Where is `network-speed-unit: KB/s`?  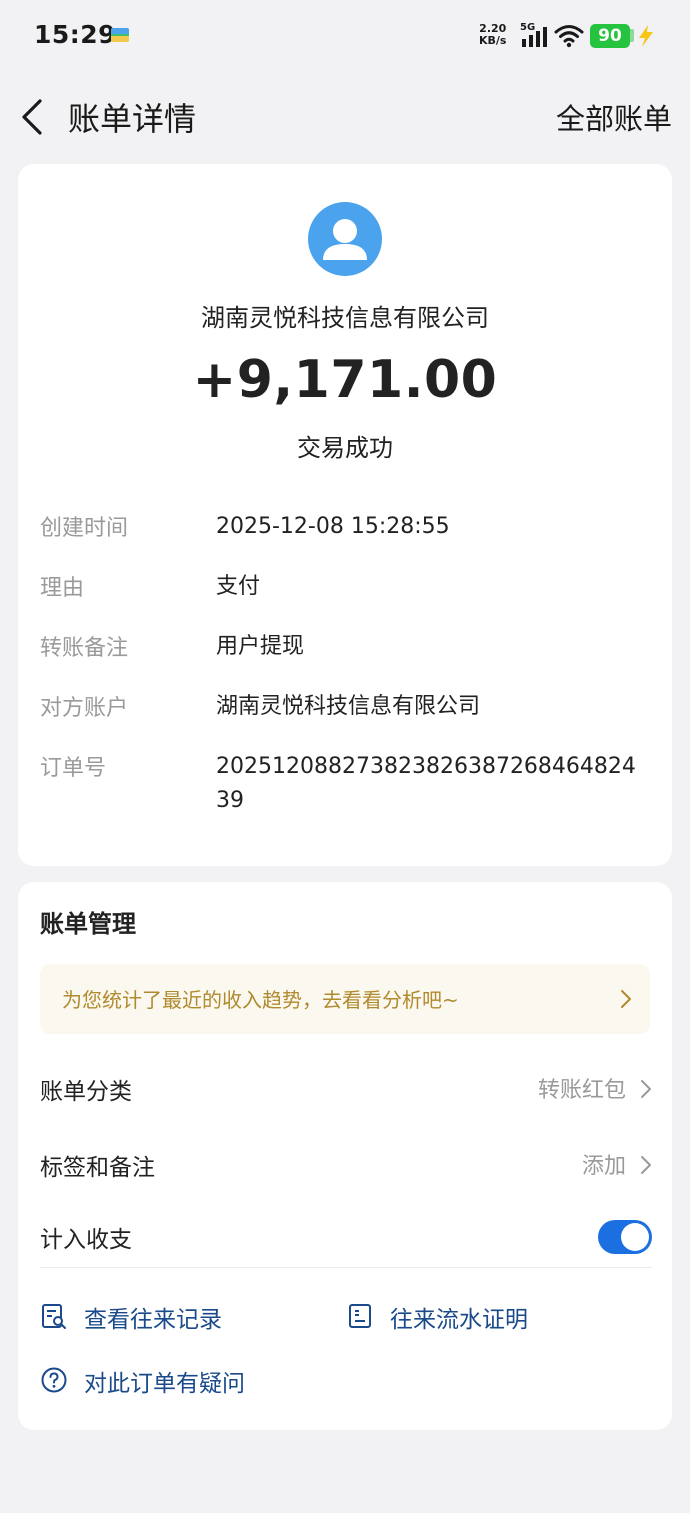
network-speed-unit: KB/s is located at coordinates (493, 40).